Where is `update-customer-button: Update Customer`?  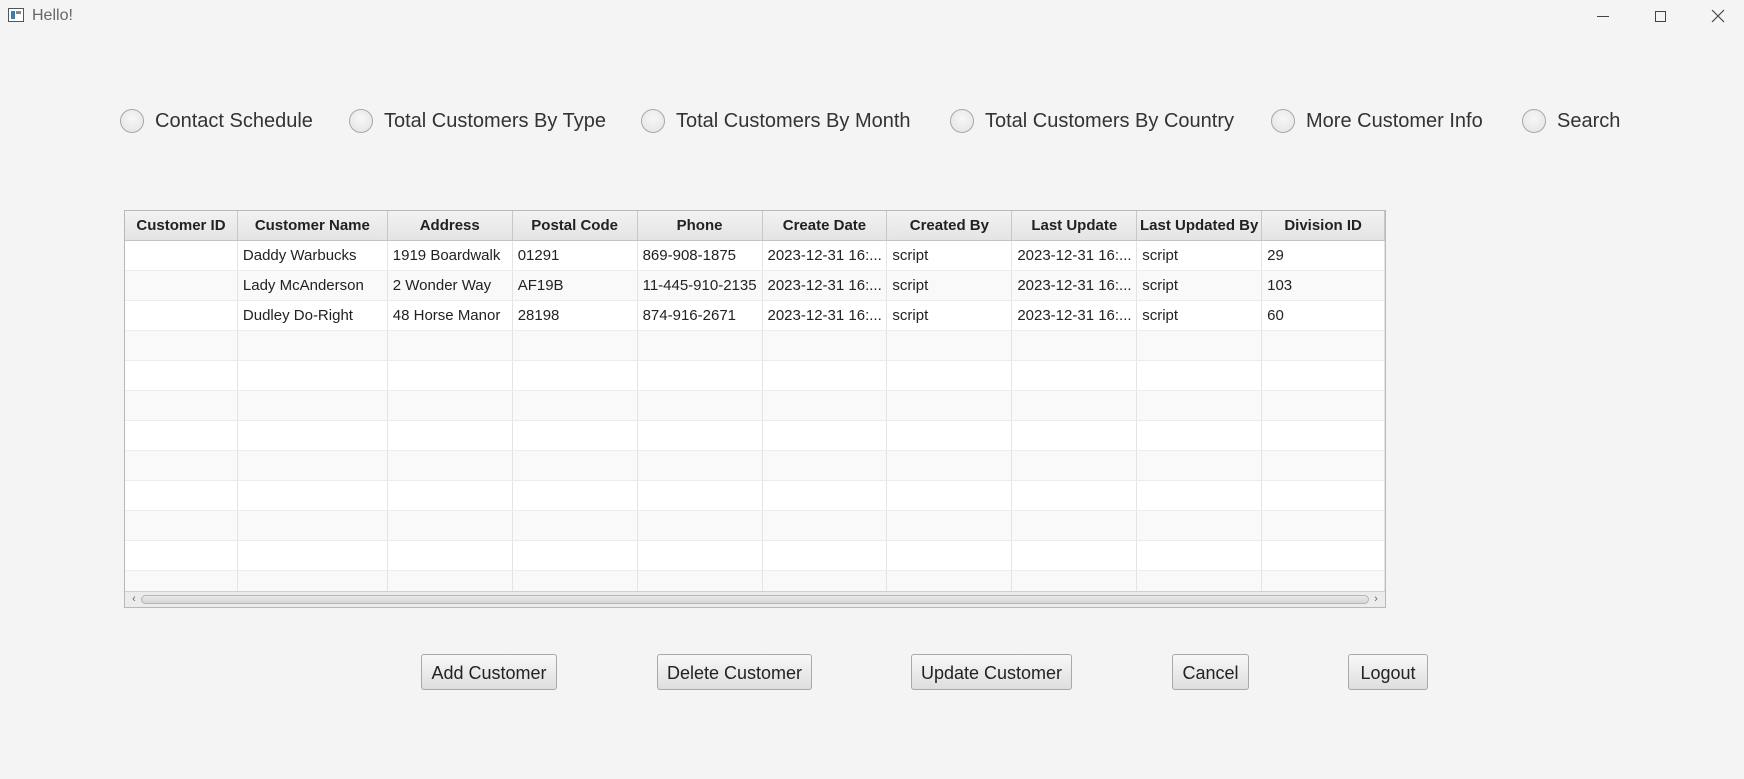 update-customer-button: Update Customer is located at coordinates (991, 672).